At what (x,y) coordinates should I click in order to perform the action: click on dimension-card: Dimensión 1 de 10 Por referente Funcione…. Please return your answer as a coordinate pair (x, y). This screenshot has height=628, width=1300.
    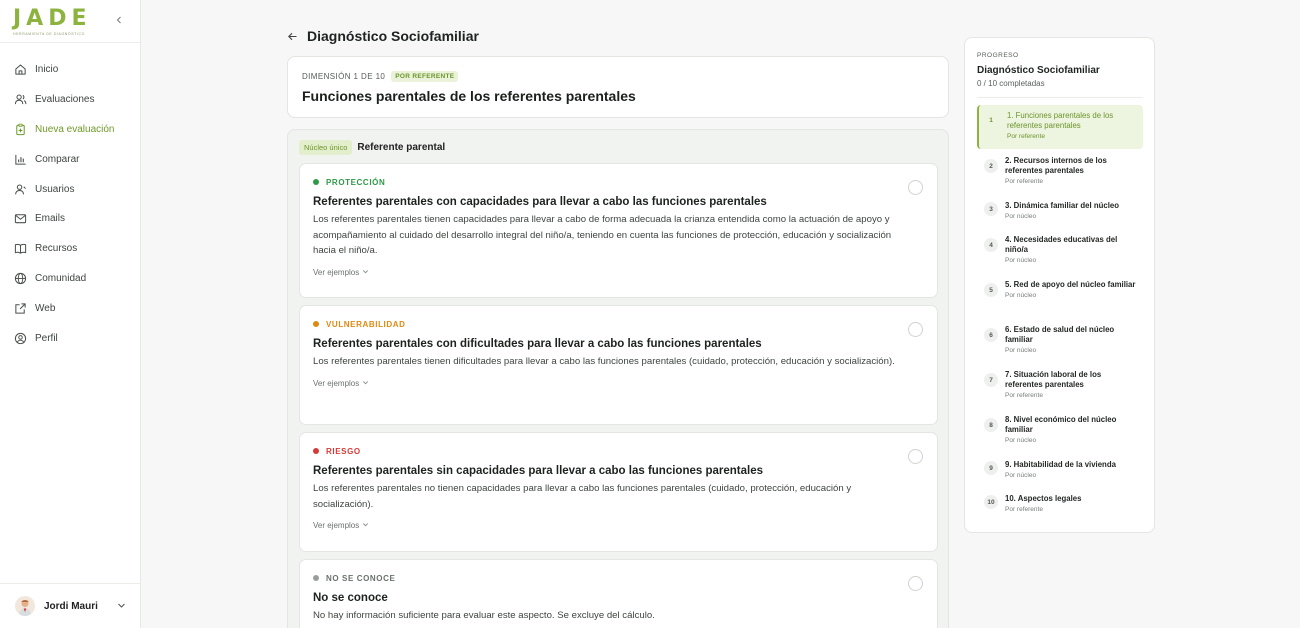
    Looking at the image, I should click on (618, 87).